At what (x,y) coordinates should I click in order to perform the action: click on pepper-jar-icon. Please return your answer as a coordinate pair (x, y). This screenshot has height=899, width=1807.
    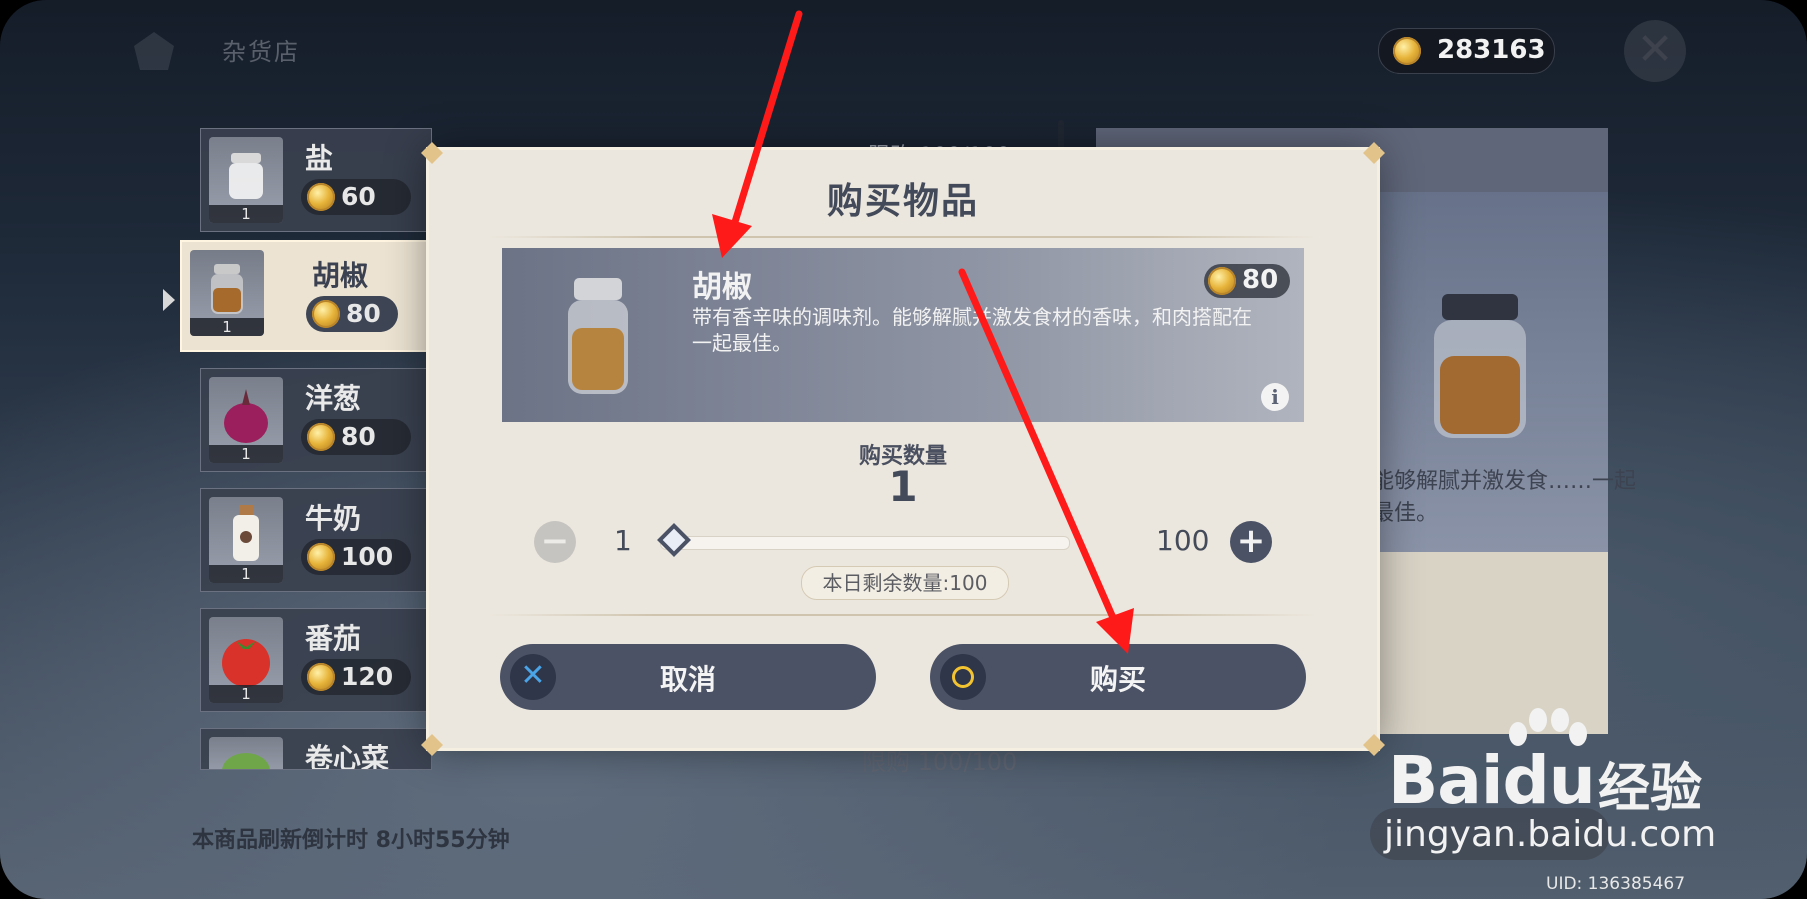
    Looking at the image, I should click on (598, 336).